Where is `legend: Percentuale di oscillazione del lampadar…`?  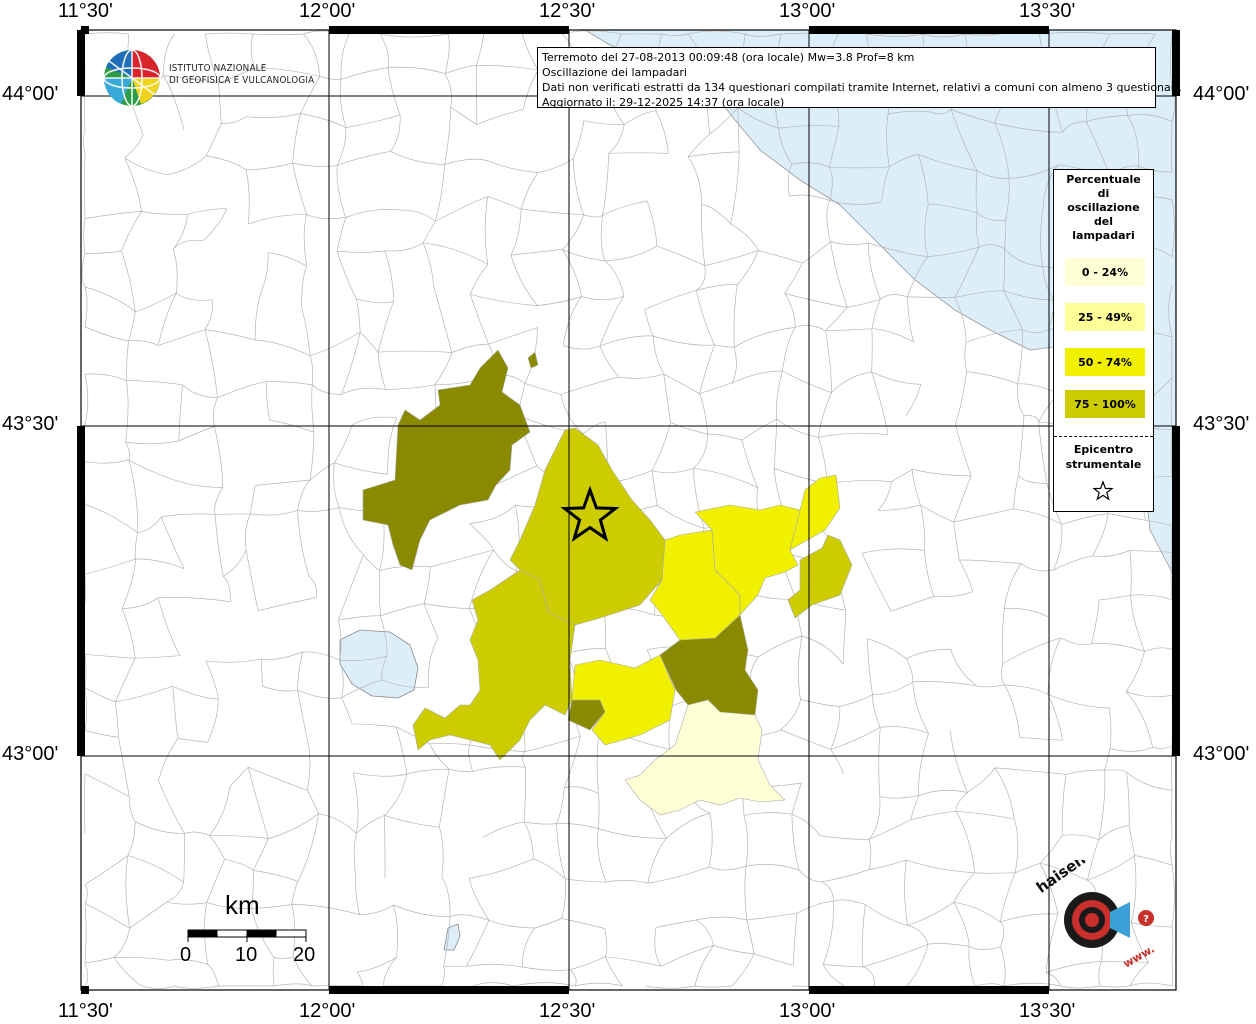
legend: Percentuale di oscillazione del lampadar… is located at coordinates (1103, 340).